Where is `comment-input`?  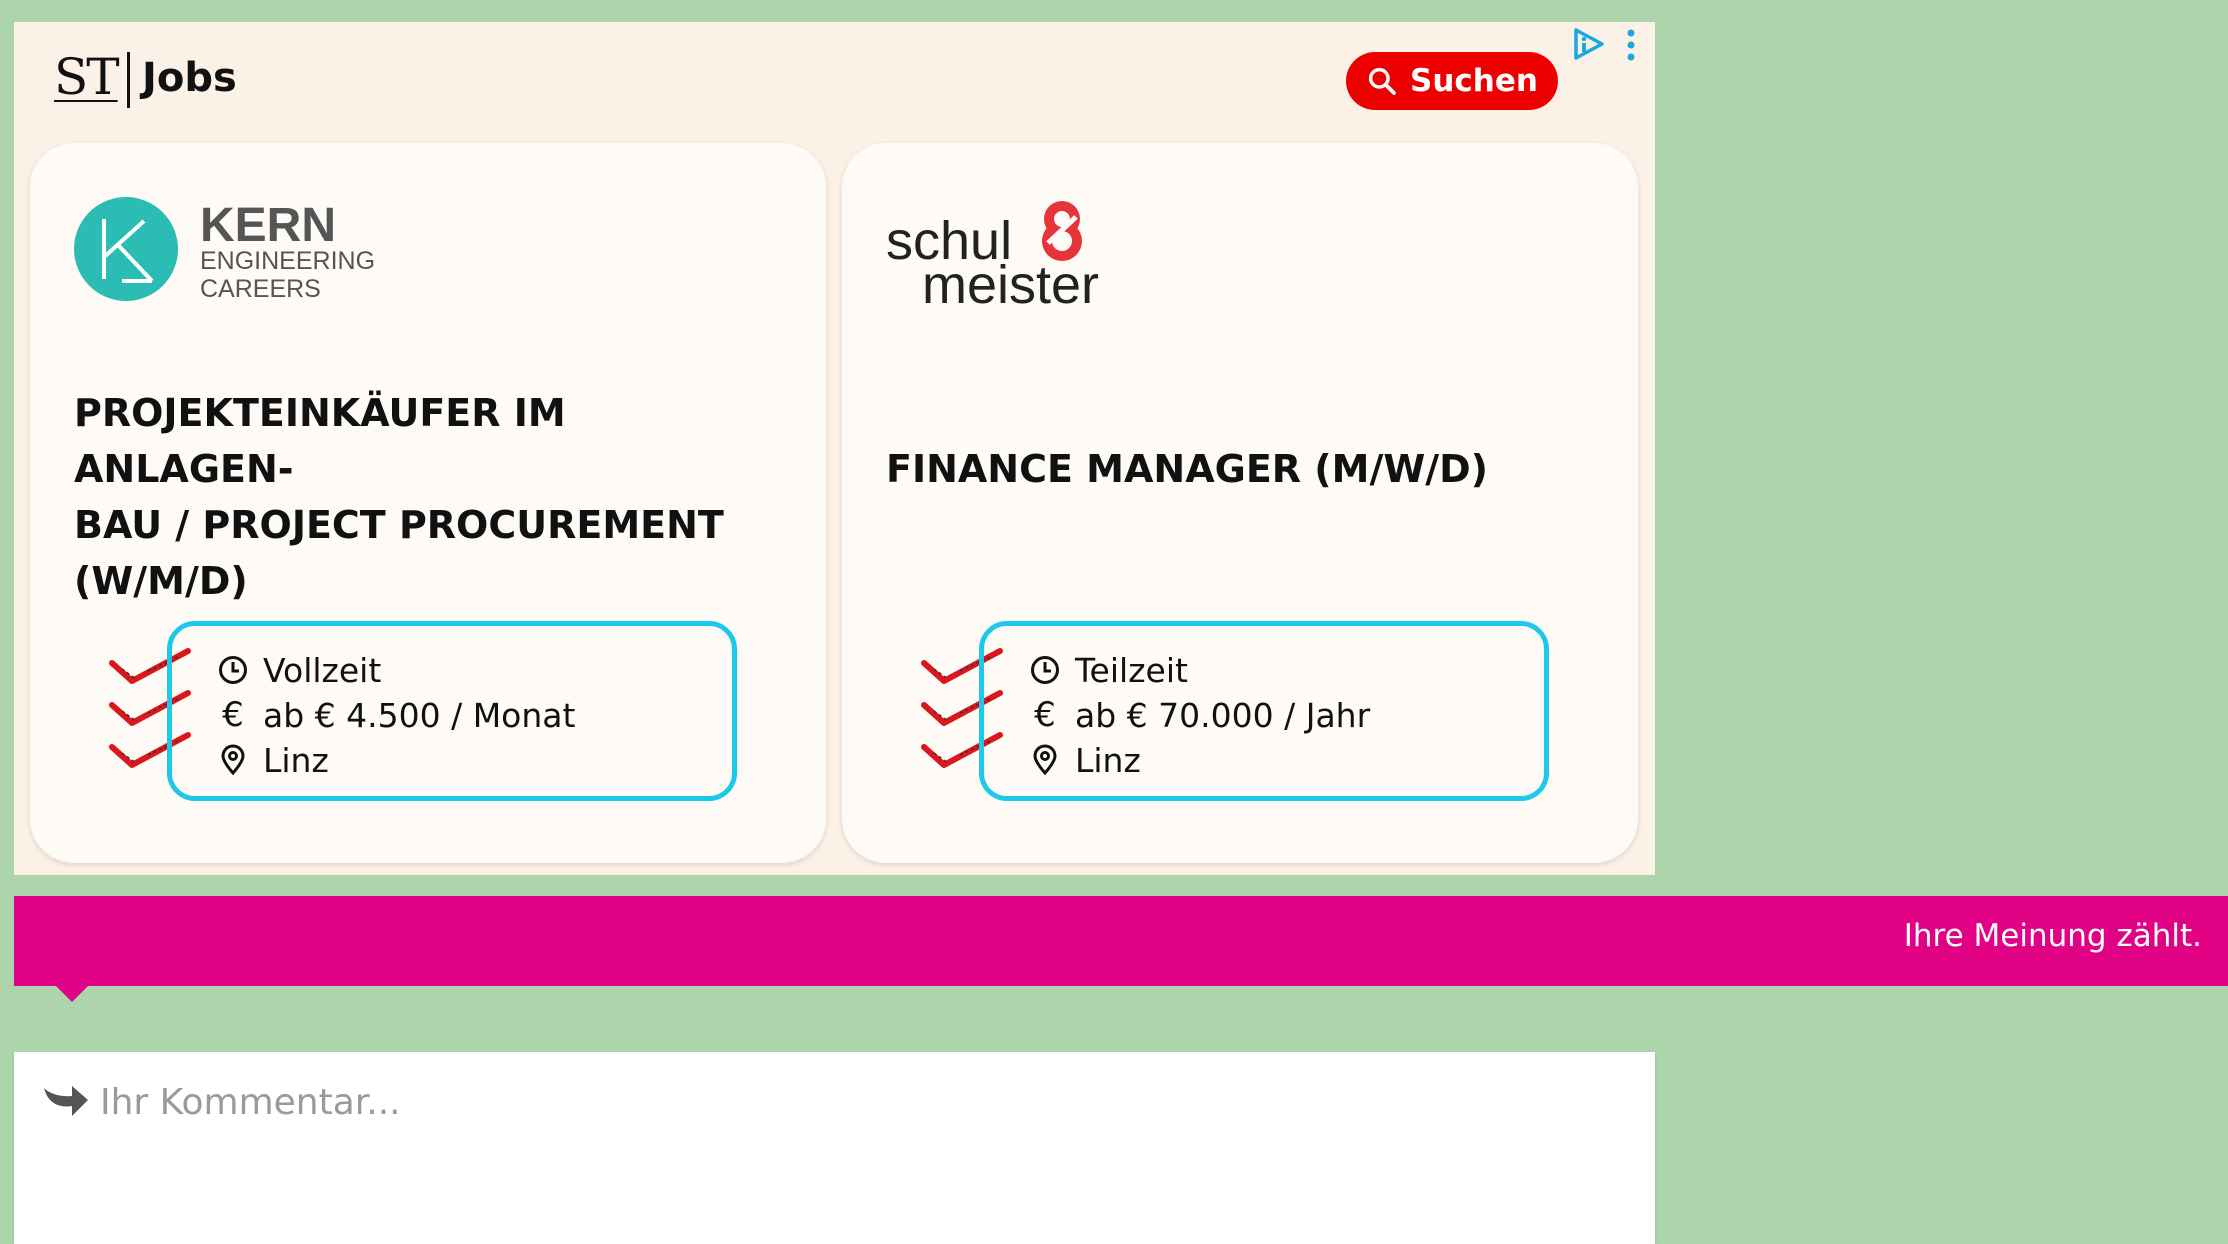 comment-input is located at coordinates (850, 1102).